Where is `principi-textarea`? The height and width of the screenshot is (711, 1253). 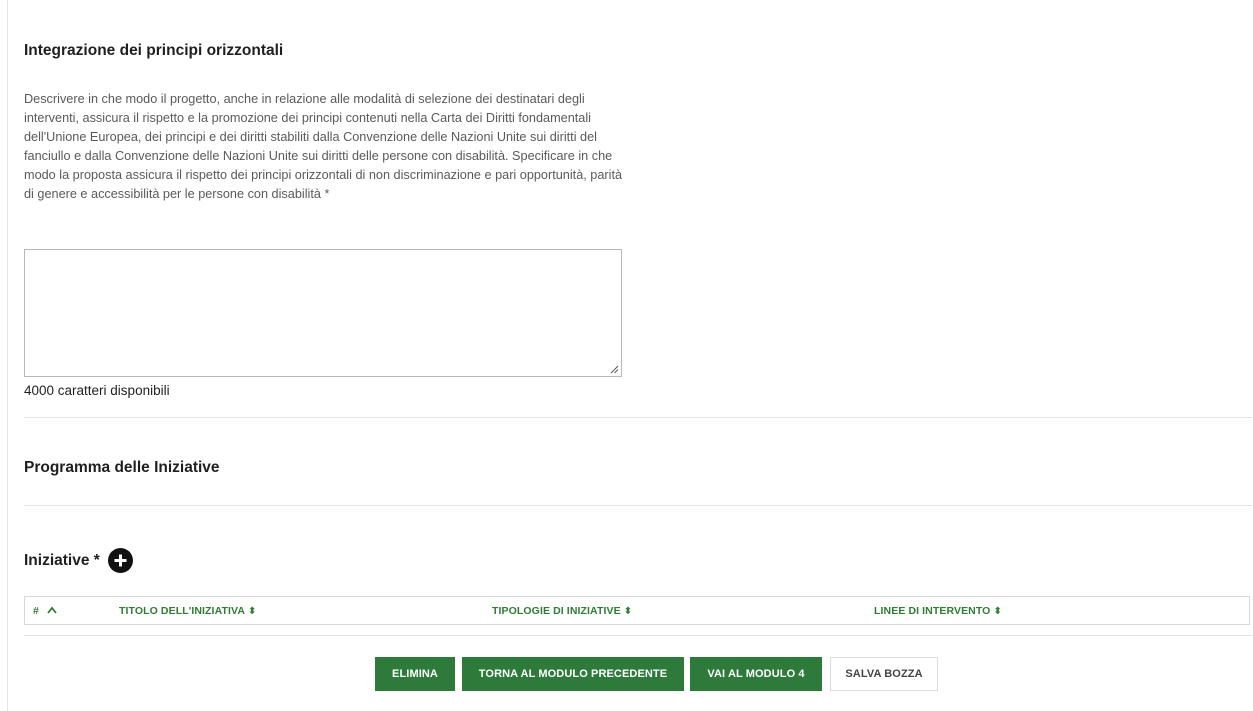 principi-textarea is located at coordinates (323, 313).